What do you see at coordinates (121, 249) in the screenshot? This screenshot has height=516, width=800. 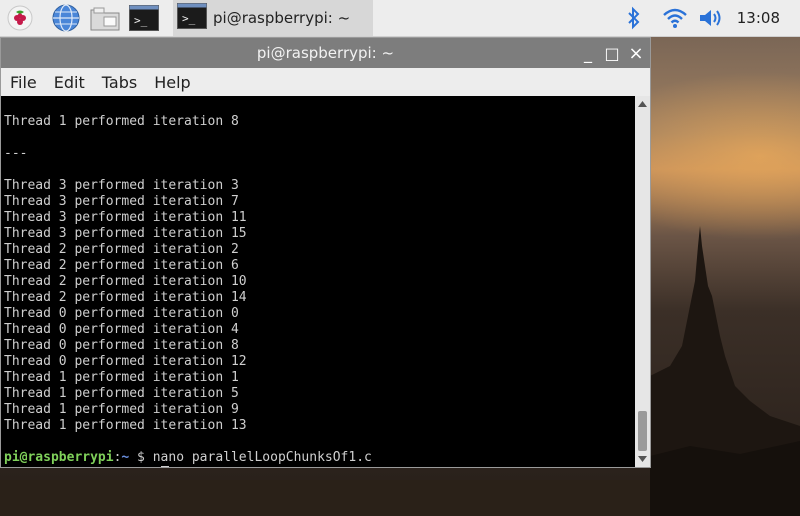 I see `terminal-line: Thread 2 performed iteration 2` at bounding box center [121, 249].